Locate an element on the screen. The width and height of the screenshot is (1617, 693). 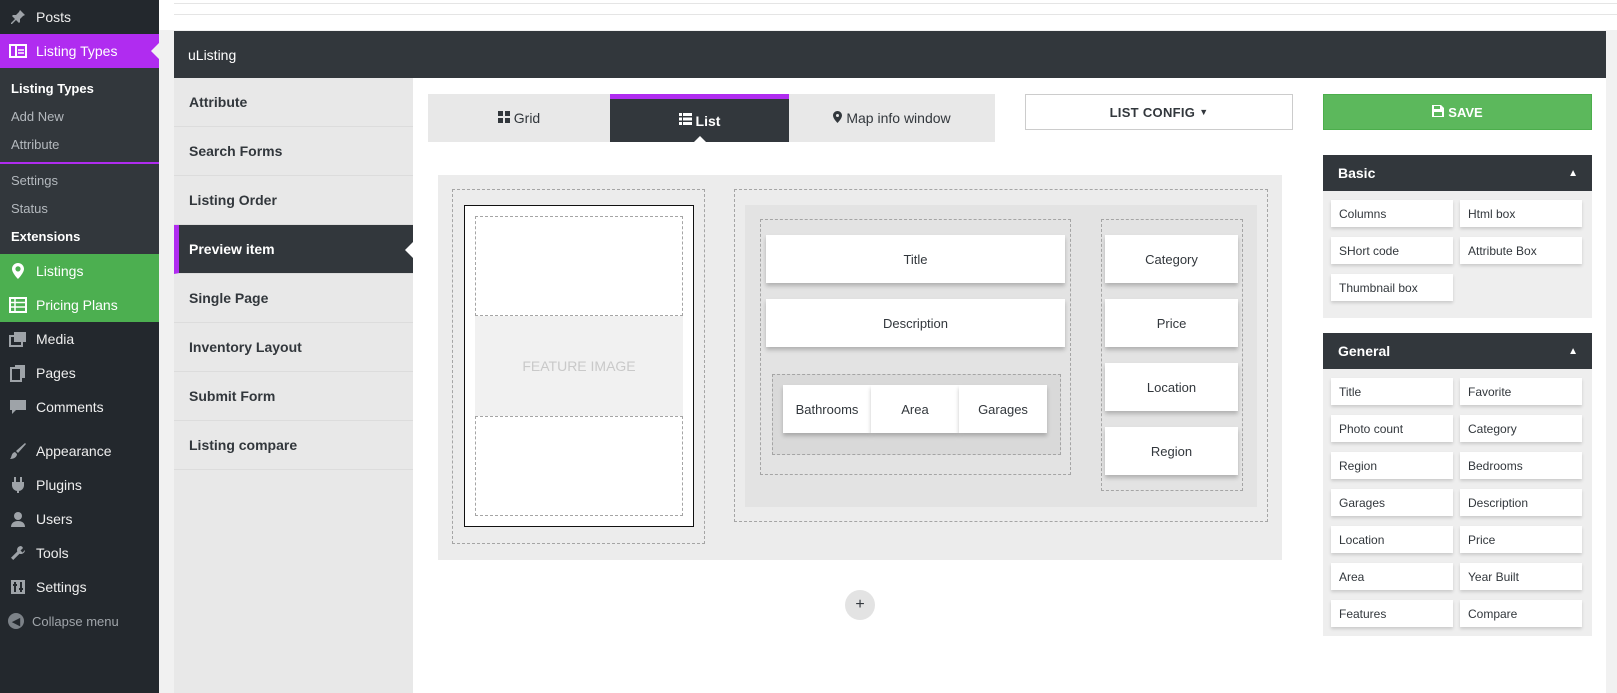
wp-submenu-extensions: Extensions is located at coordinates (79, 236).